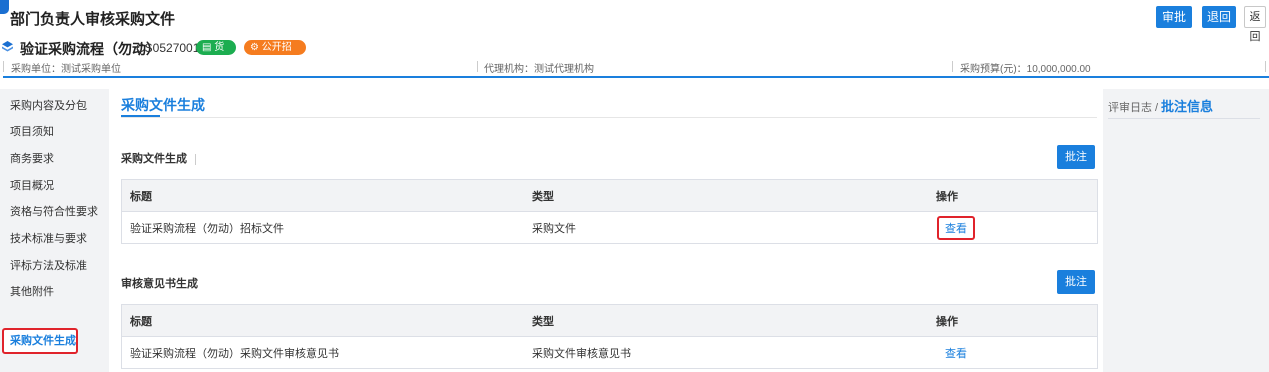 Image resolution: width=1269 pixels, height=372 pixels. Describe the element at coordinates (53, 132) in the screenshot. I see `sidebar-item-project-notice: 项目须知` at that location.